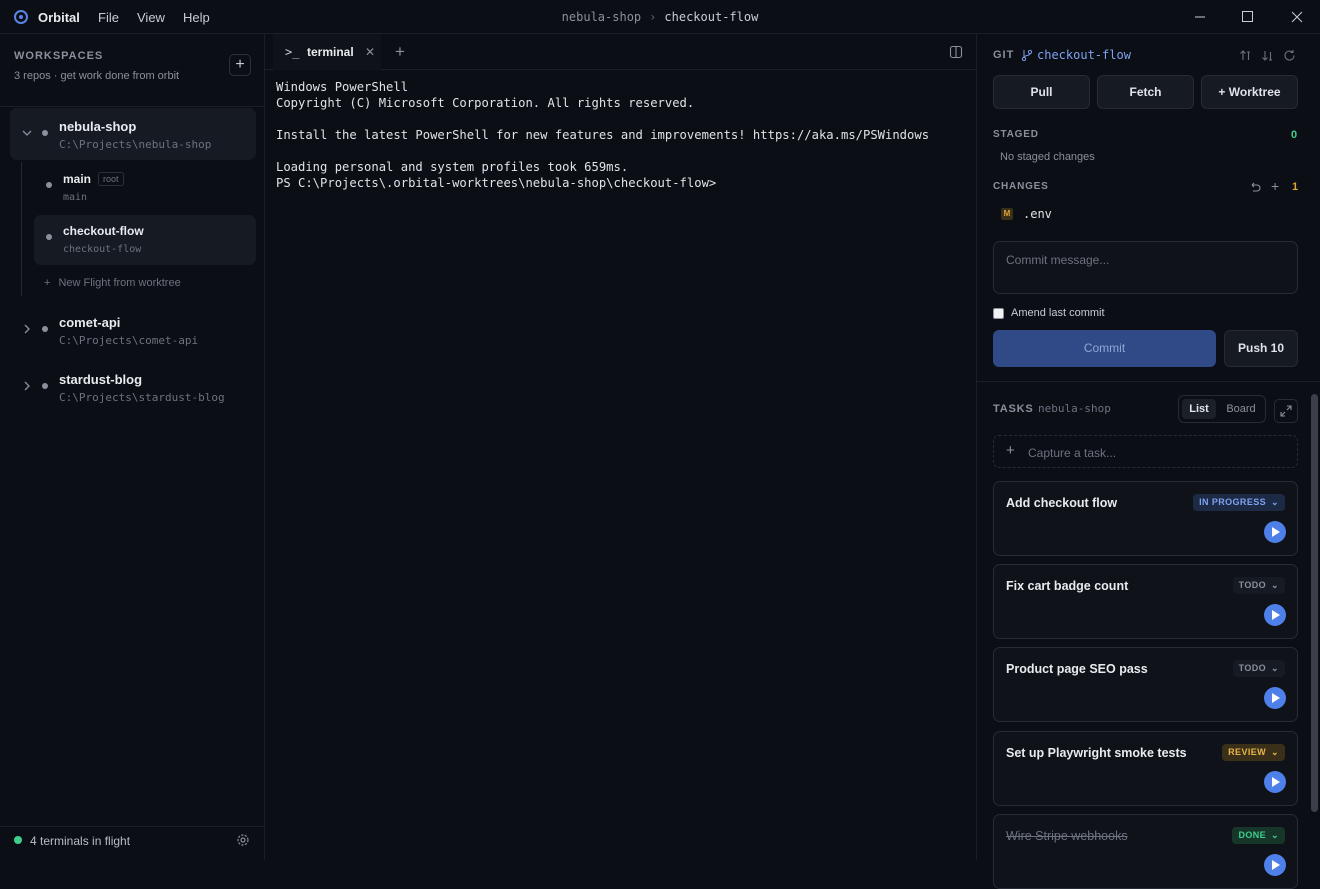 Image resolution: width=1320 pixels, height=889 pixels. Describe the element at coordinates (1199, 409) in the screenshot. I see `view-list-button: List` at that location.